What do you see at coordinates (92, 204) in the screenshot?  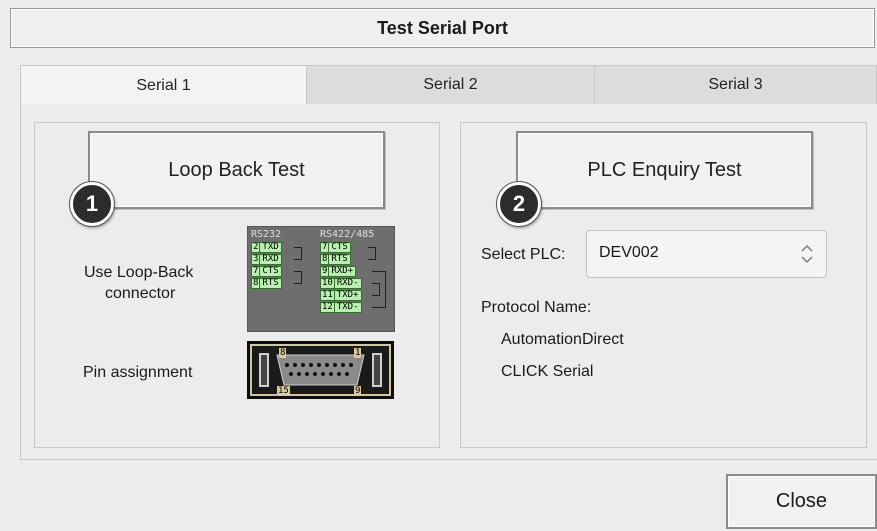 I see `step-1-badge: 1` at bounding box center [92, 204].